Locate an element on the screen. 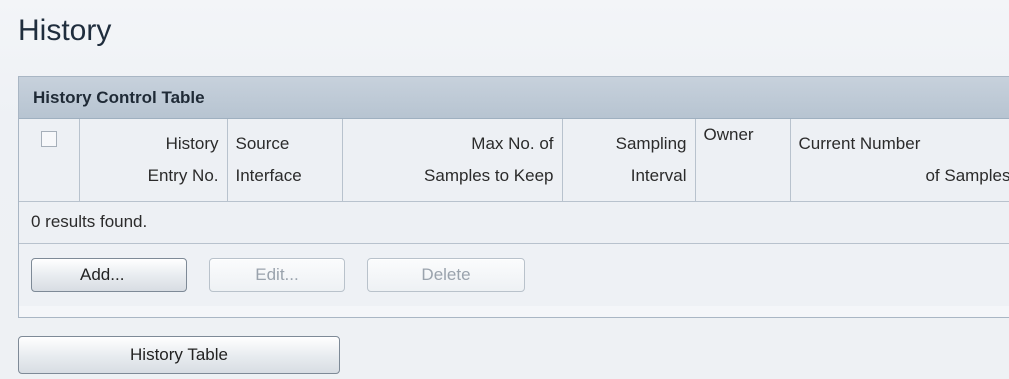 This screenshot has width=1009, height=379. column-label-line1: Current Number is located at coordinates (859, 143).